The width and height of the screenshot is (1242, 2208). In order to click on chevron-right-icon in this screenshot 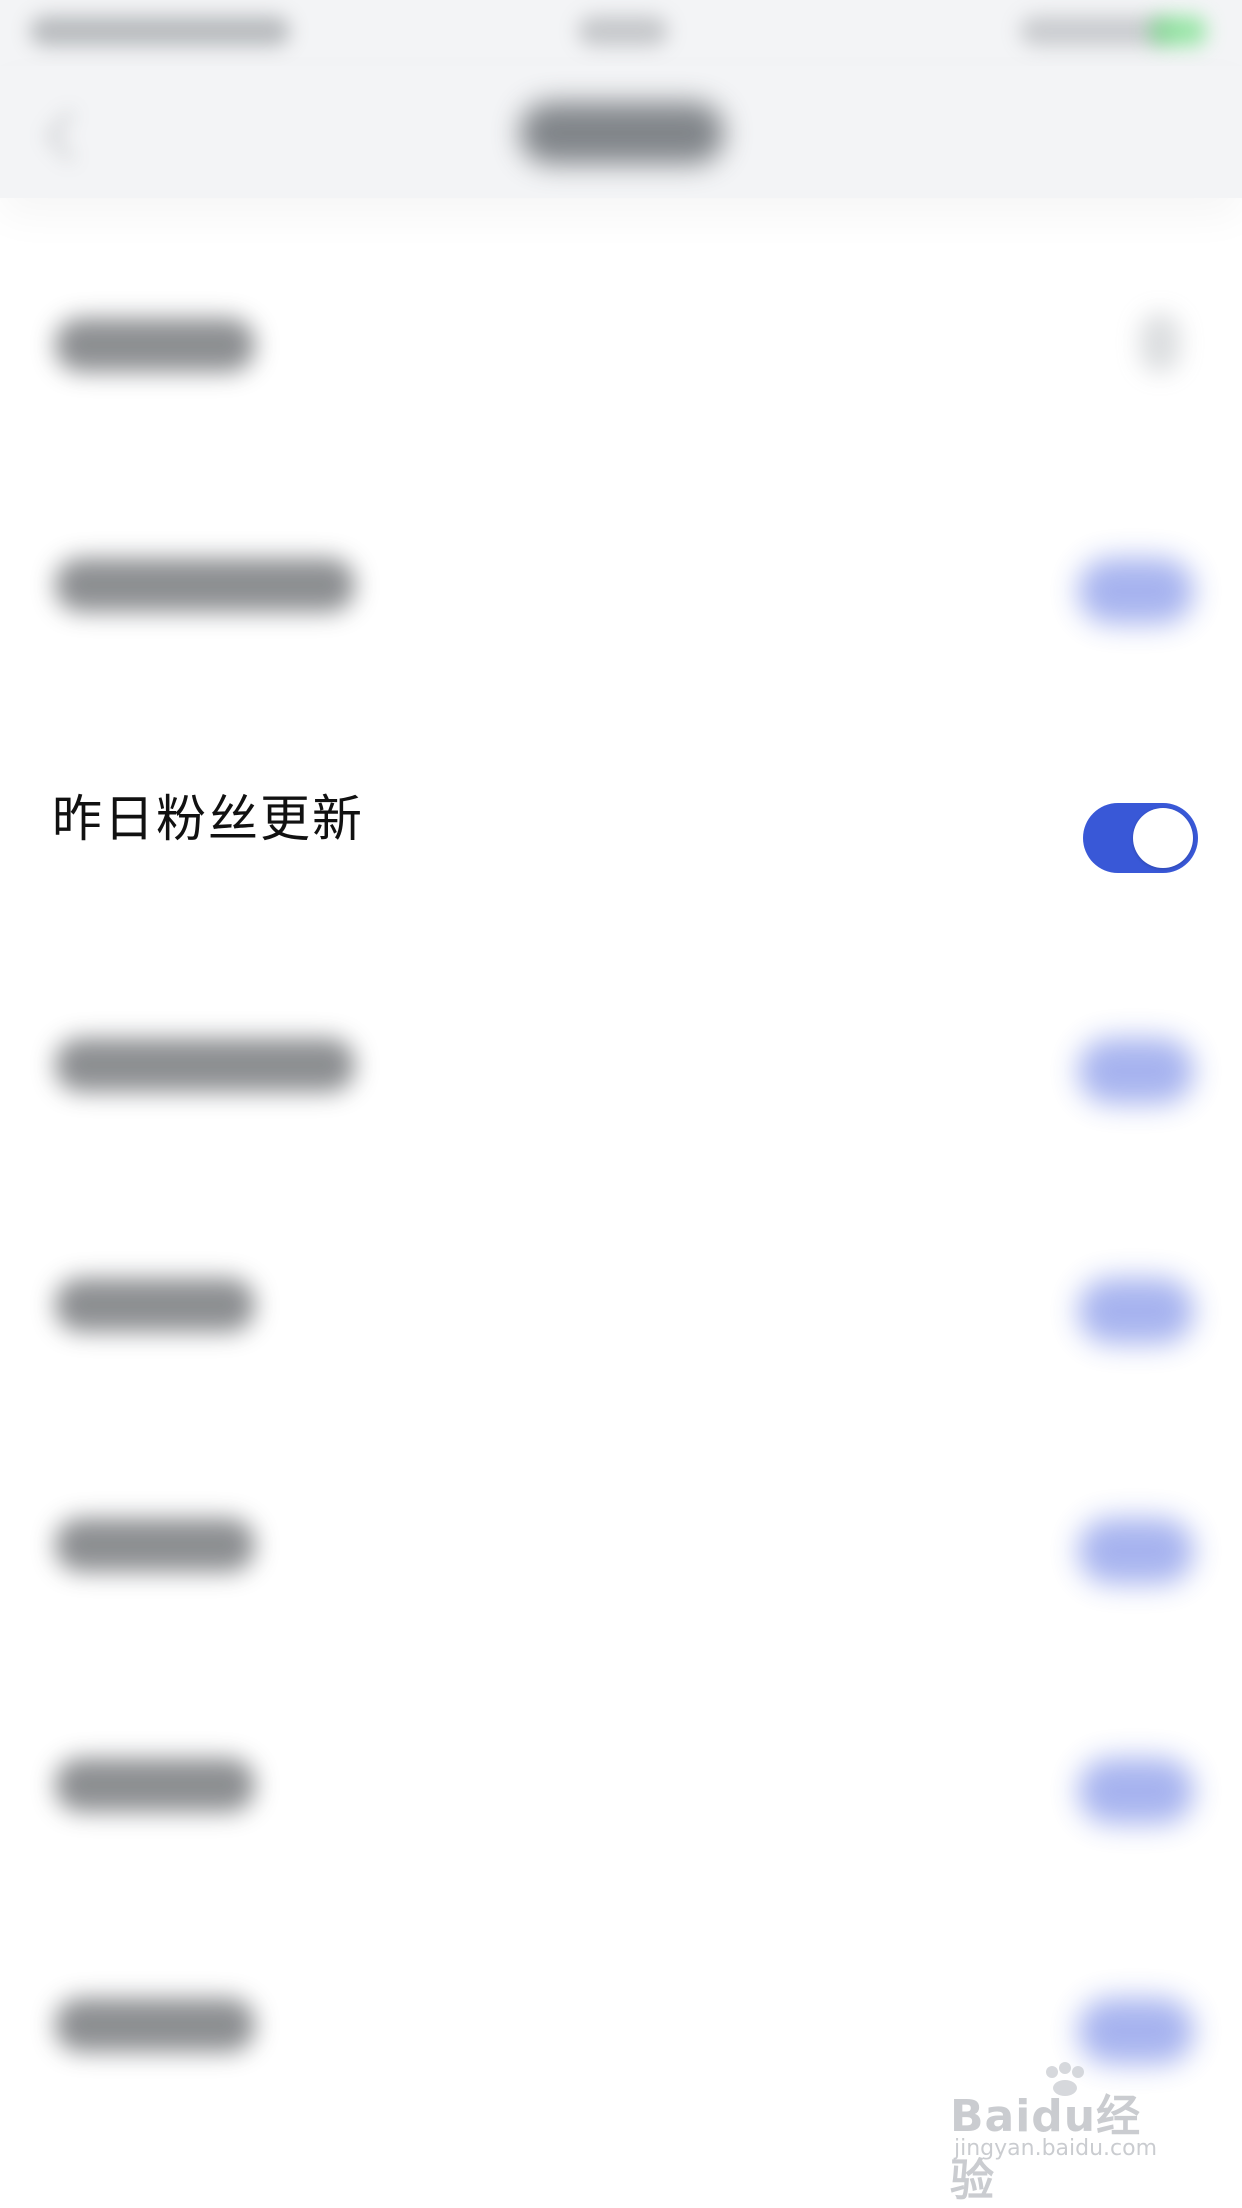, I will do `click(1160, 343)`.